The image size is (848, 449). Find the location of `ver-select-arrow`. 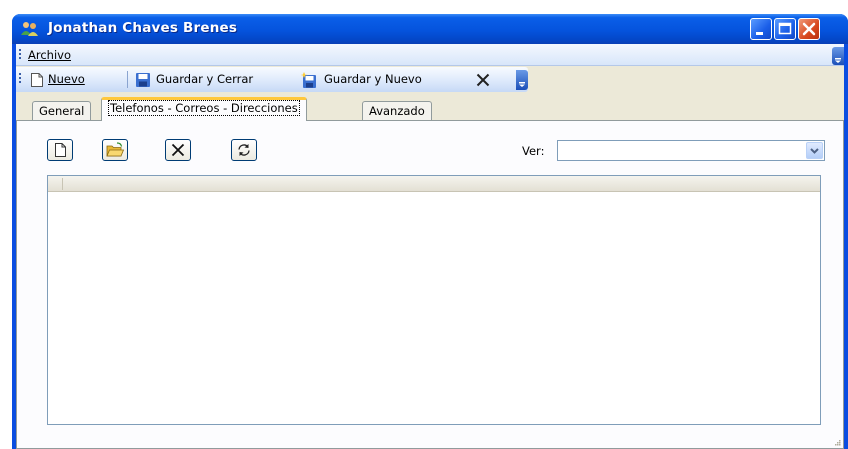

ver-select-arrow is located at coordinates (814, 150).